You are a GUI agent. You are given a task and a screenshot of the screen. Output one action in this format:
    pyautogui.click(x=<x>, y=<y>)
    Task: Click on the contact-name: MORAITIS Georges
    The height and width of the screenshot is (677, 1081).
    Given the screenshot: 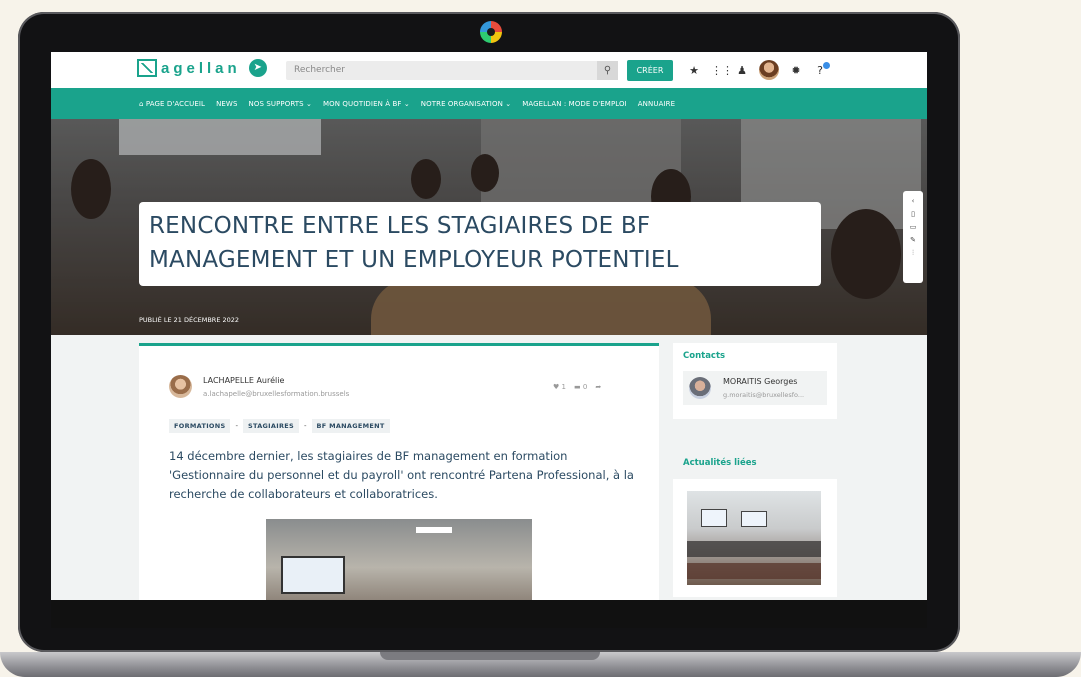 What is the action you would take?
    pyautogui.click(x=760, y=381)
    